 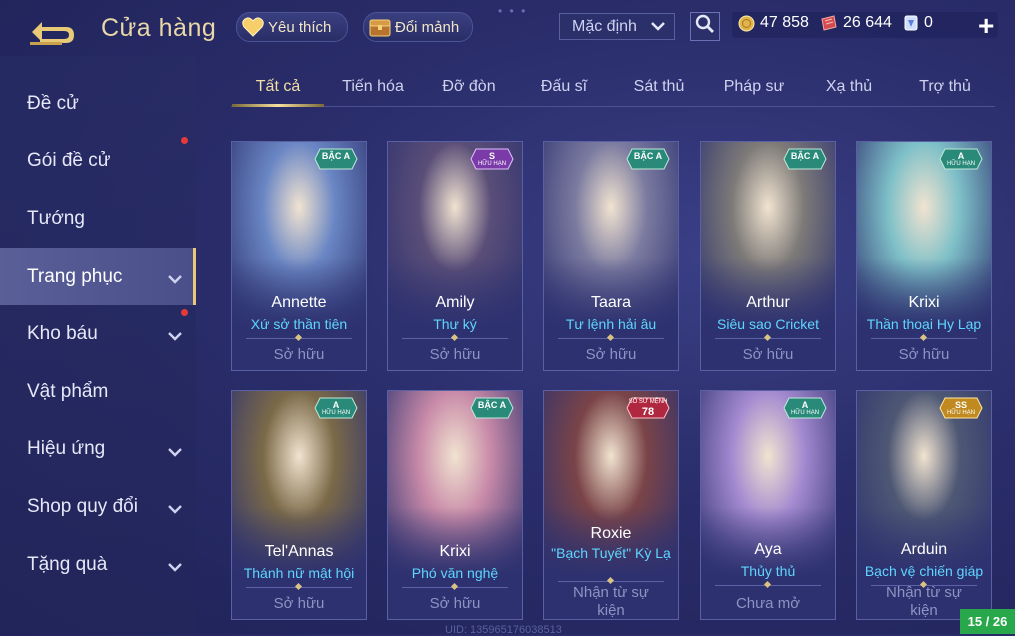 I want to click on sidebar-item-label: Vật phẩm, so click(x=68, y=391).